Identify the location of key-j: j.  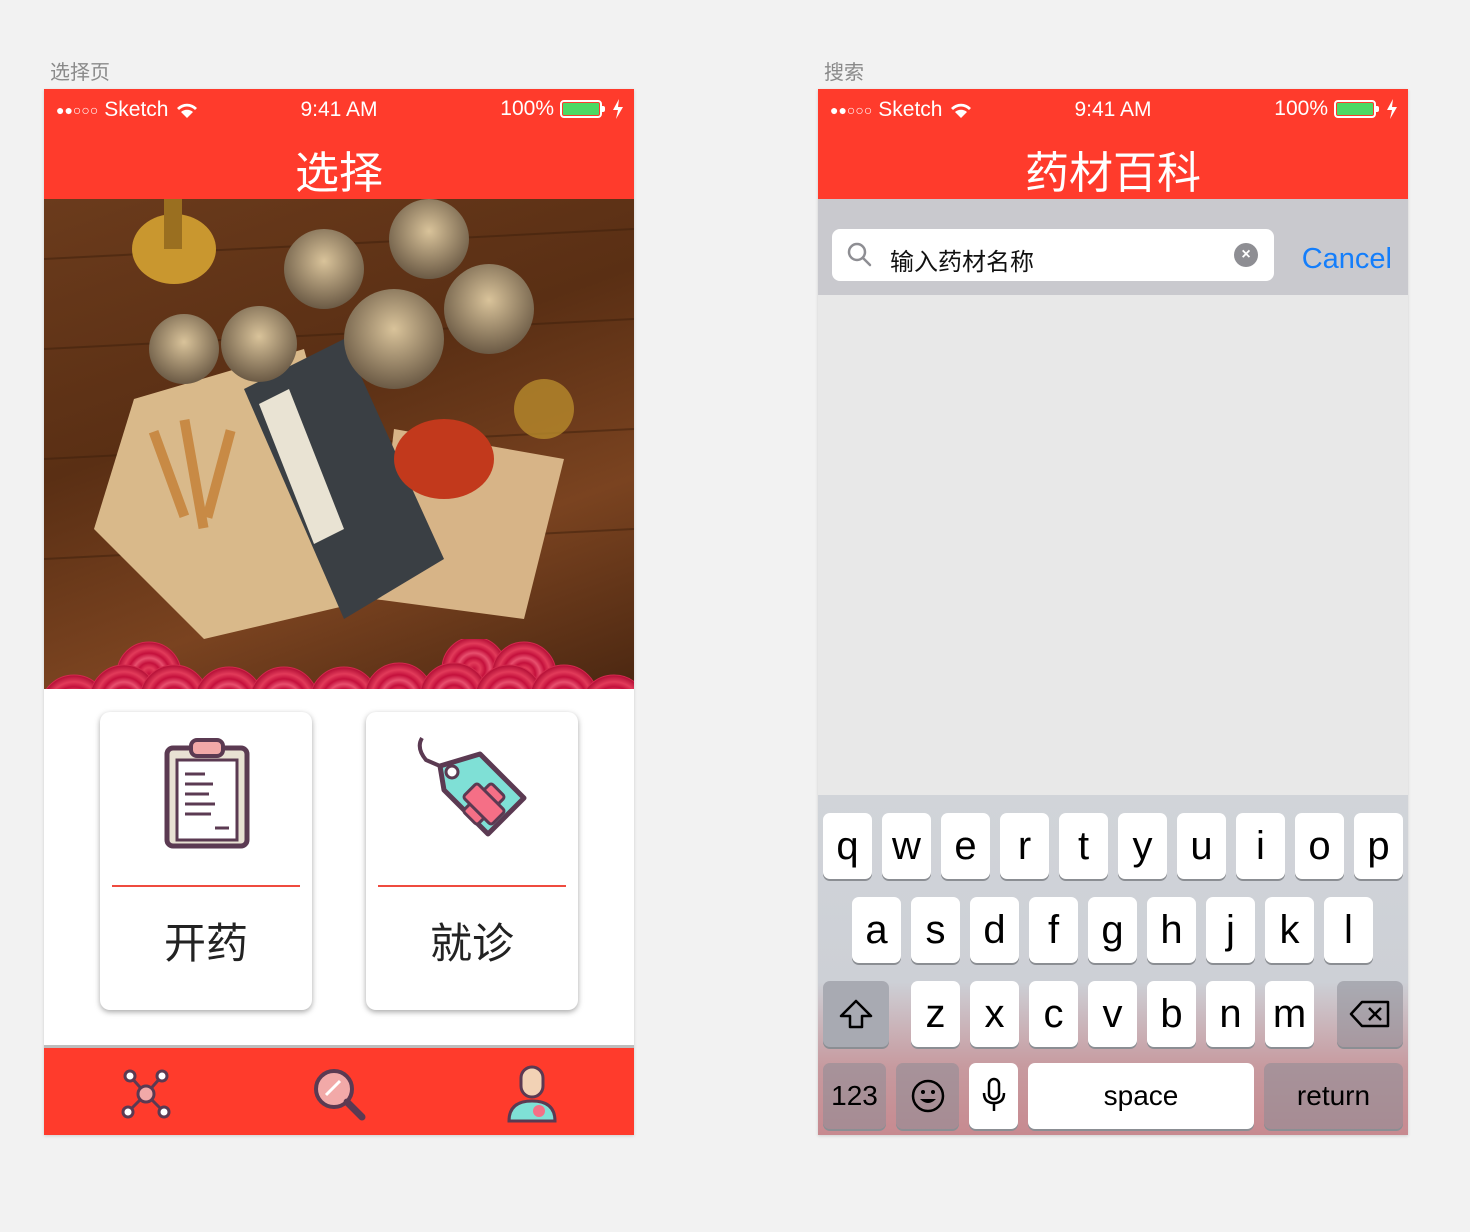
(1230, 930).